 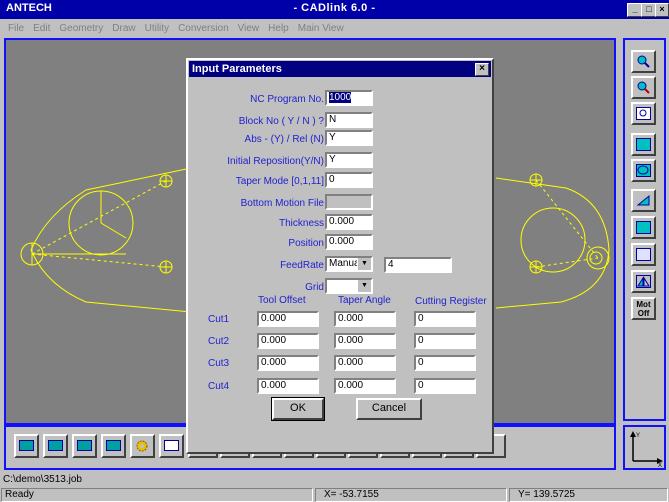 I want to click on svg-text: Y, so click(x=638, y=436).